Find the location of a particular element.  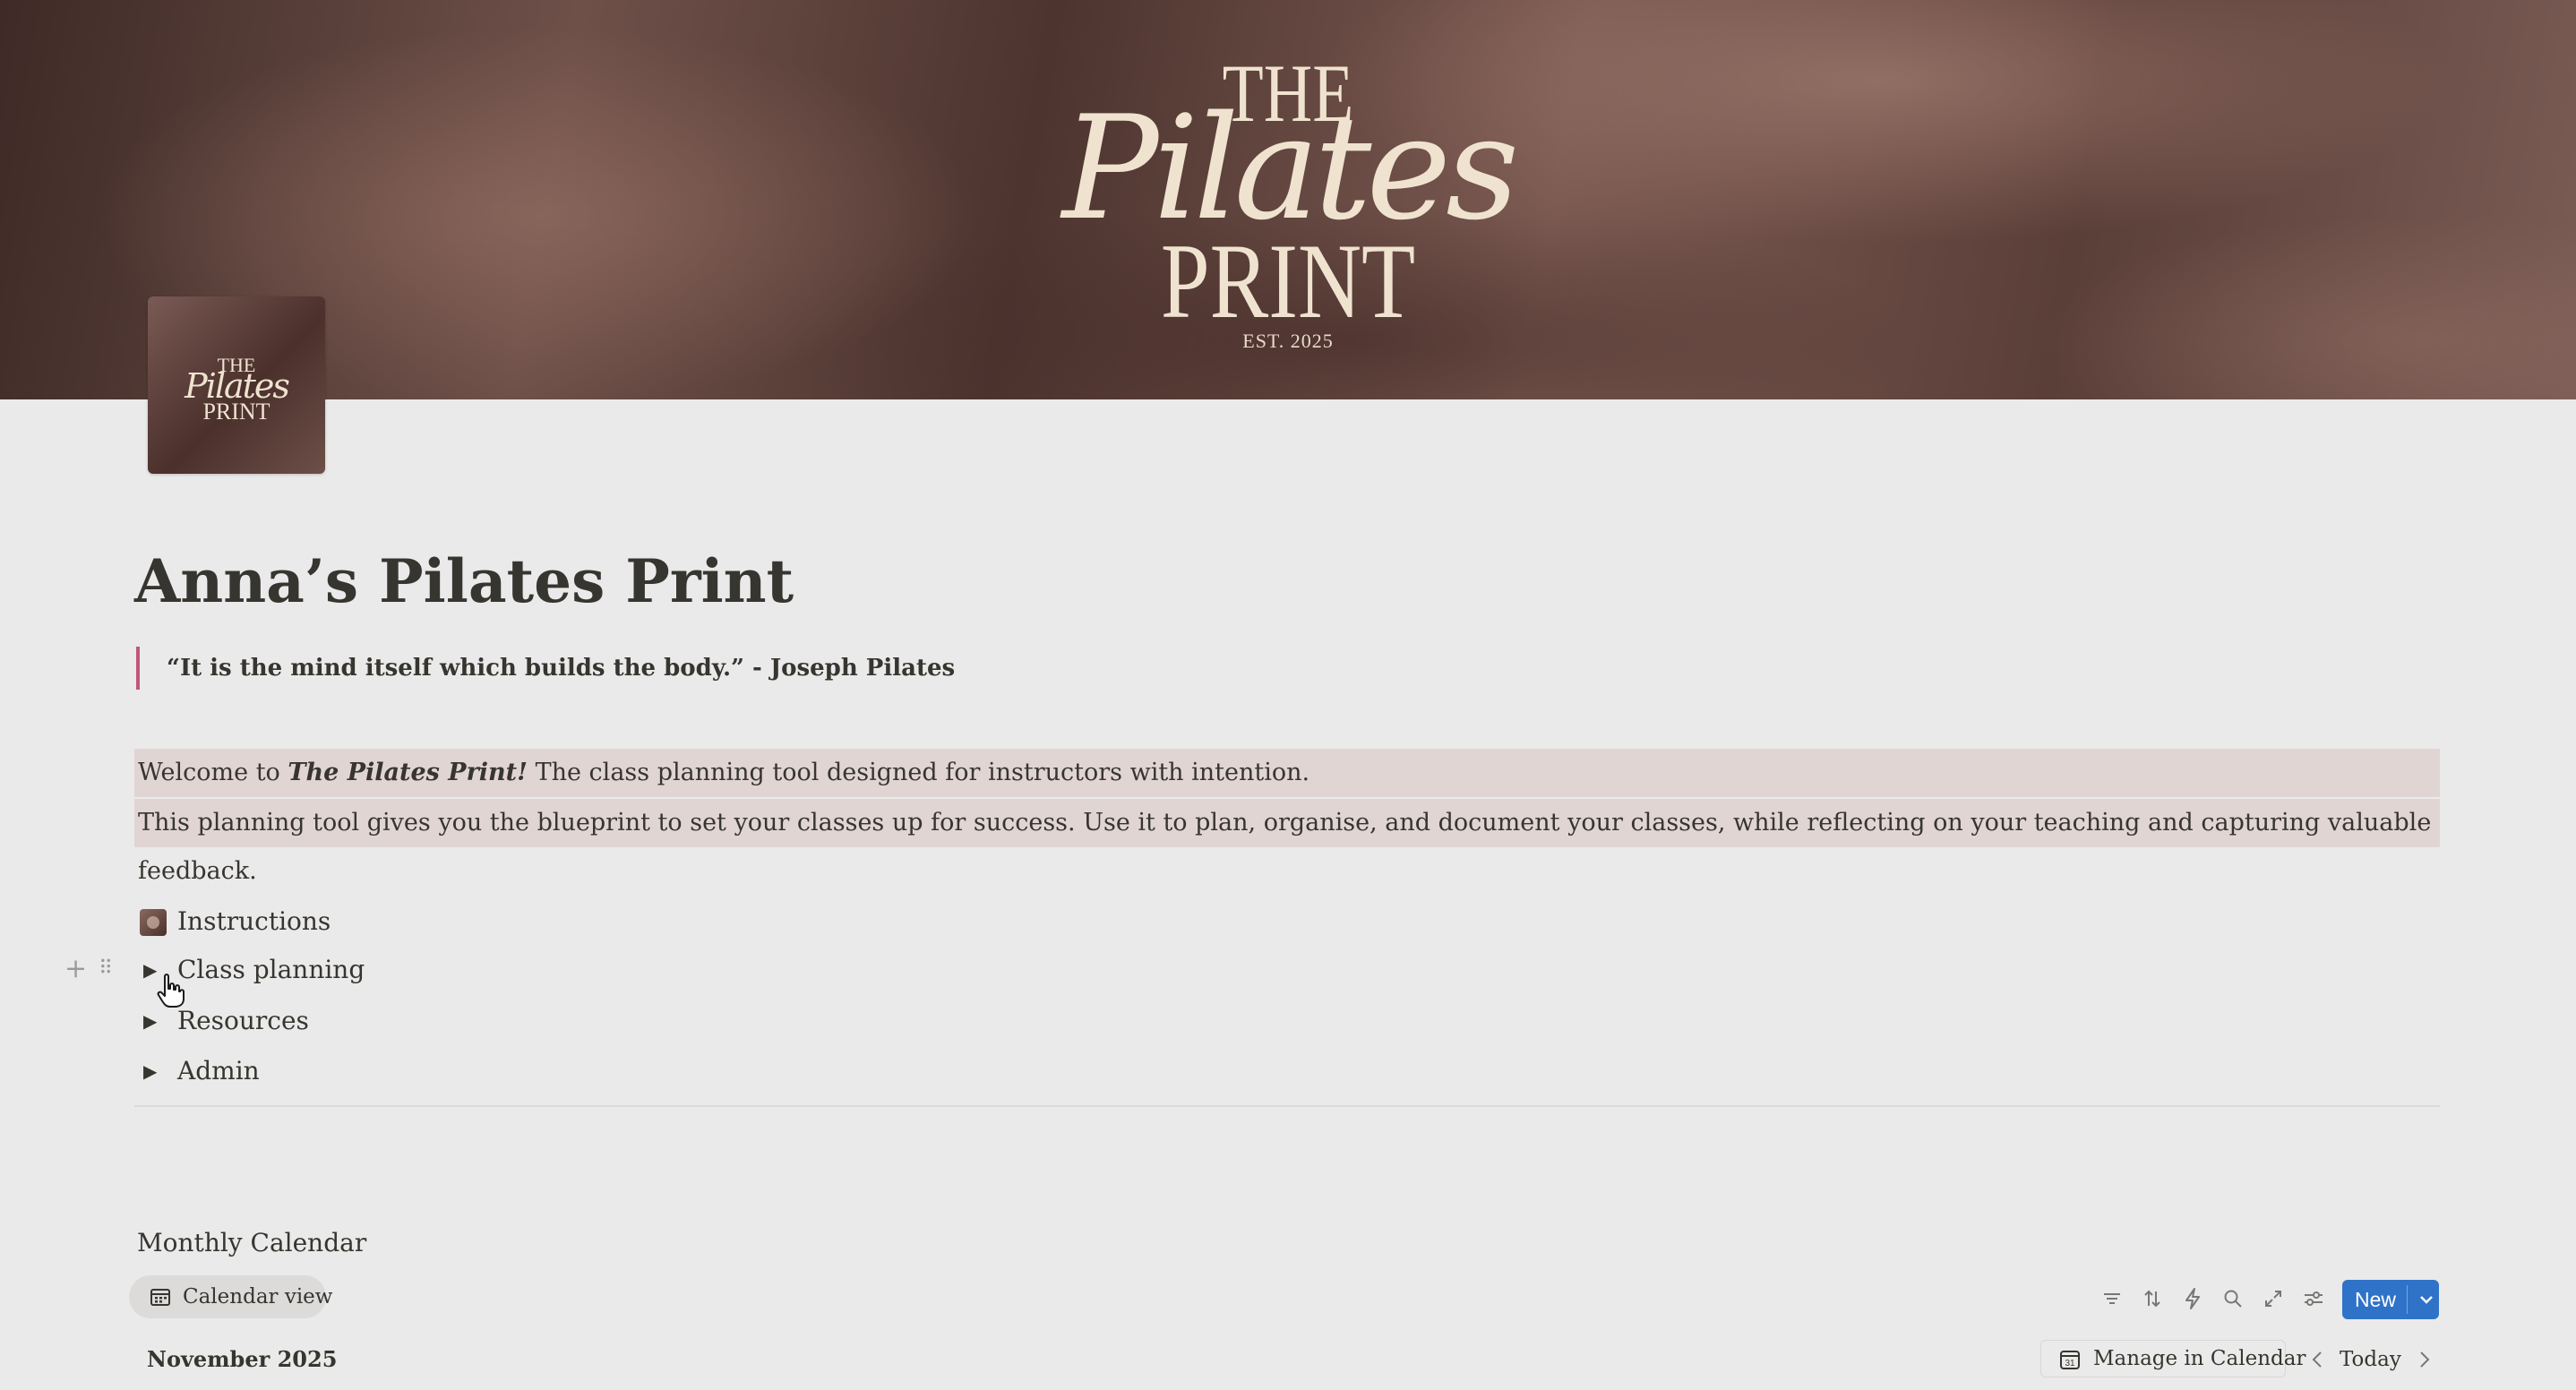

new-button: New is located at coordinates (2390, 1300).